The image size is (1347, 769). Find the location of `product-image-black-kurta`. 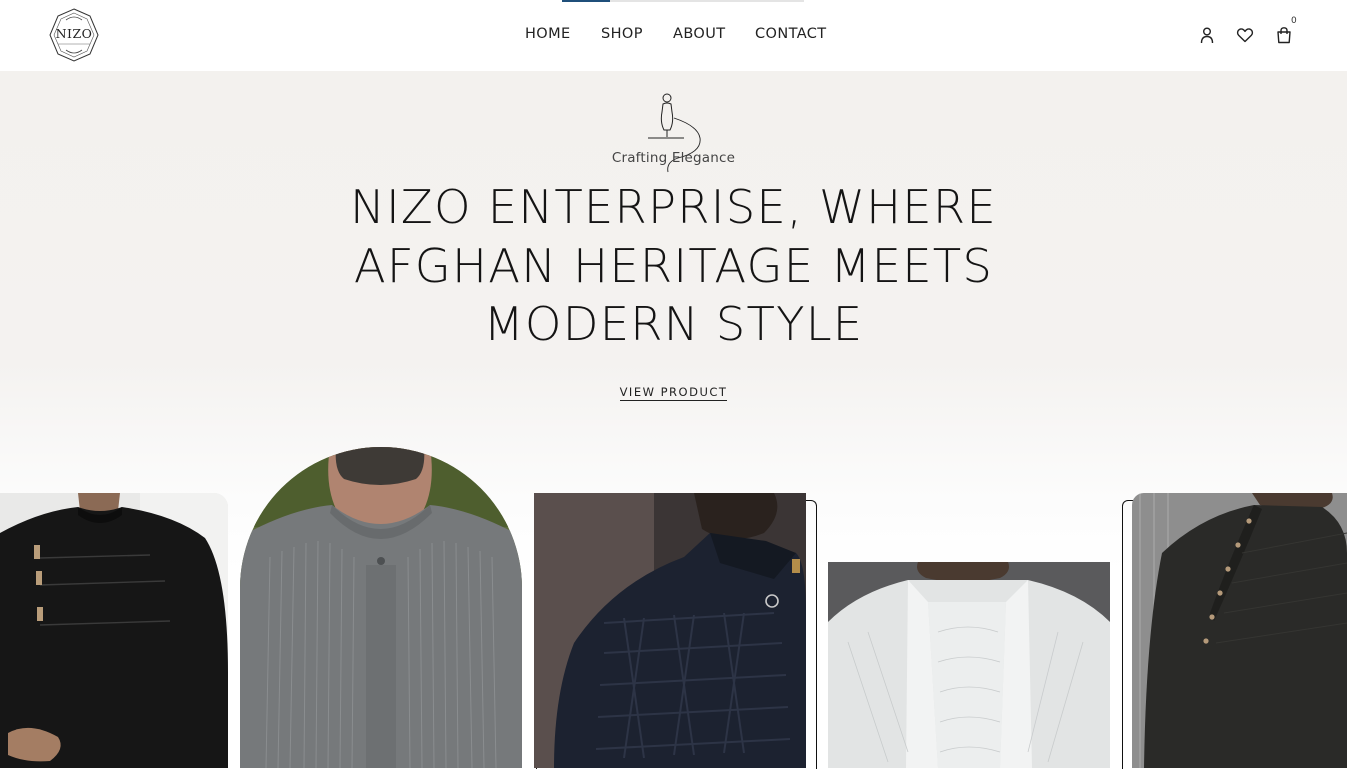

product-image-black-kurta is located at coordinates (114, 630).